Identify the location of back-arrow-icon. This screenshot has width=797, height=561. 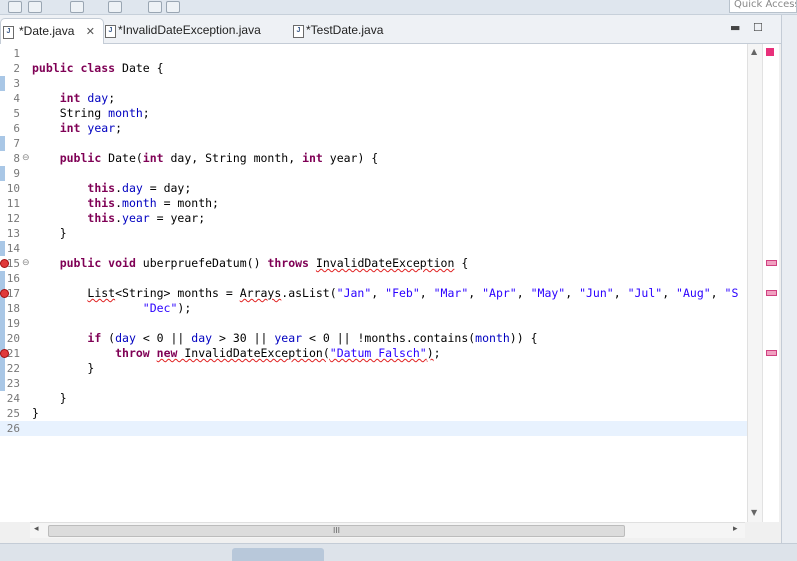
(155, 7).